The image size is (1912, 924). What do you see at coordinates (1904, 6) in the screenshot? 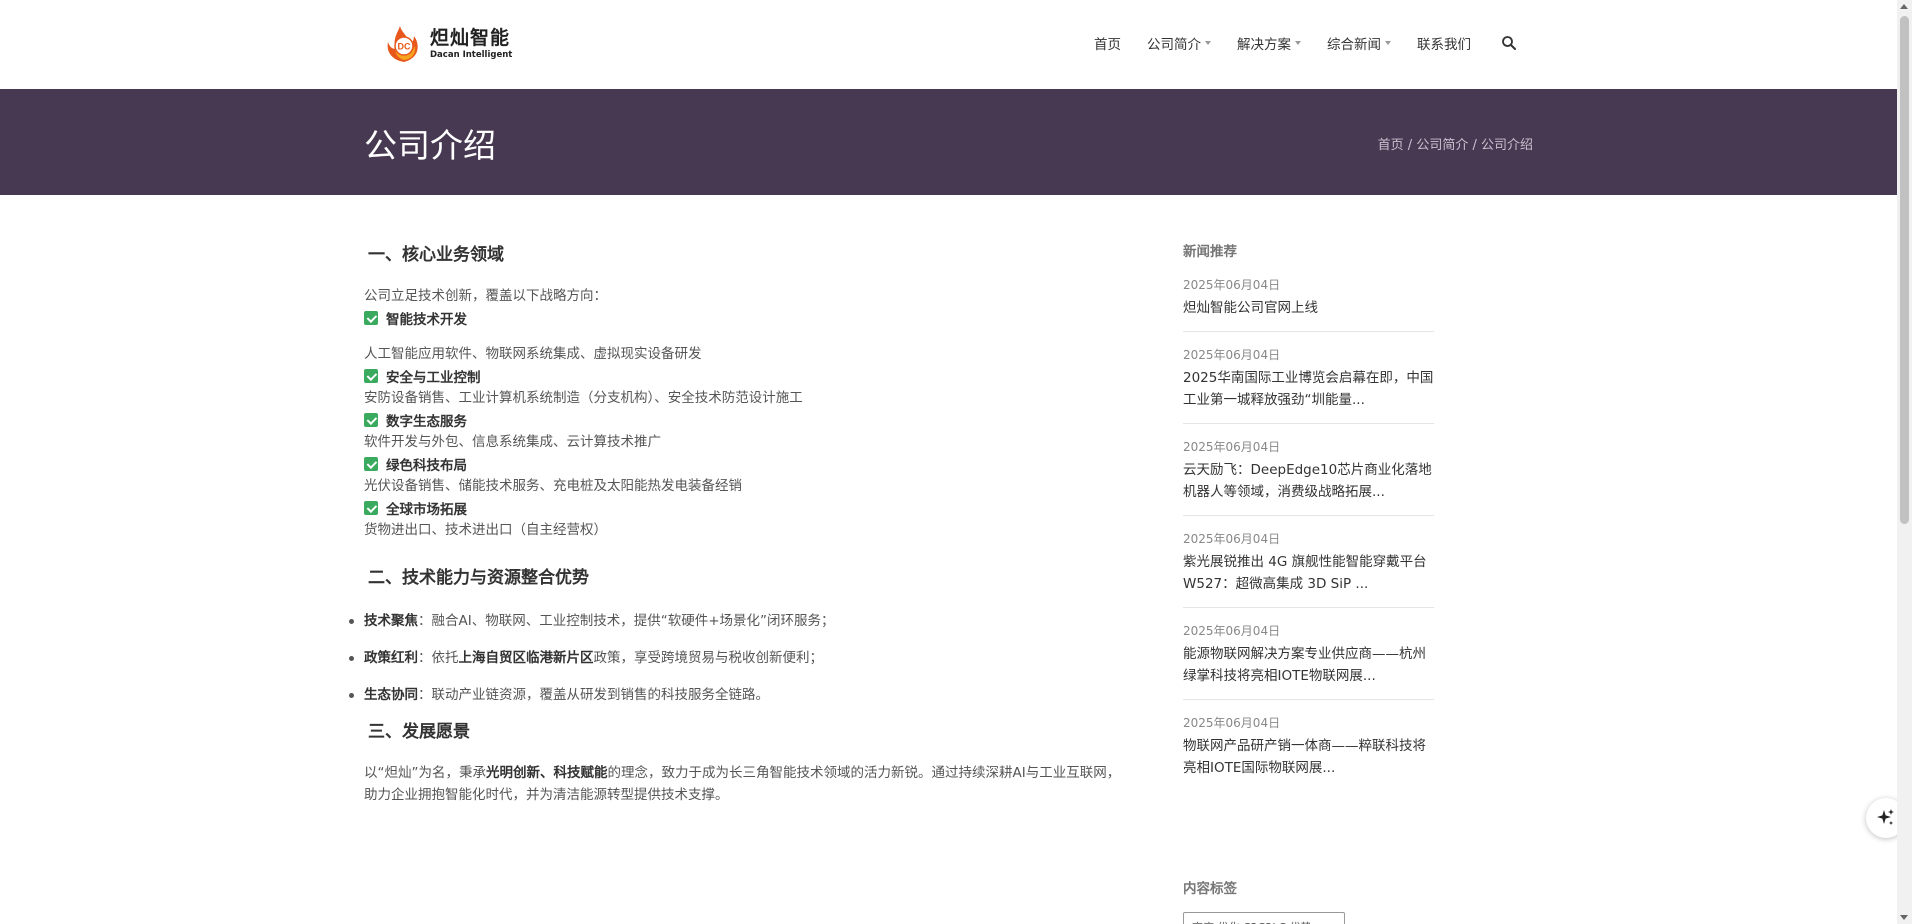
I see `scroll-up-arrow-icon` at bounding box center [1904, 6].